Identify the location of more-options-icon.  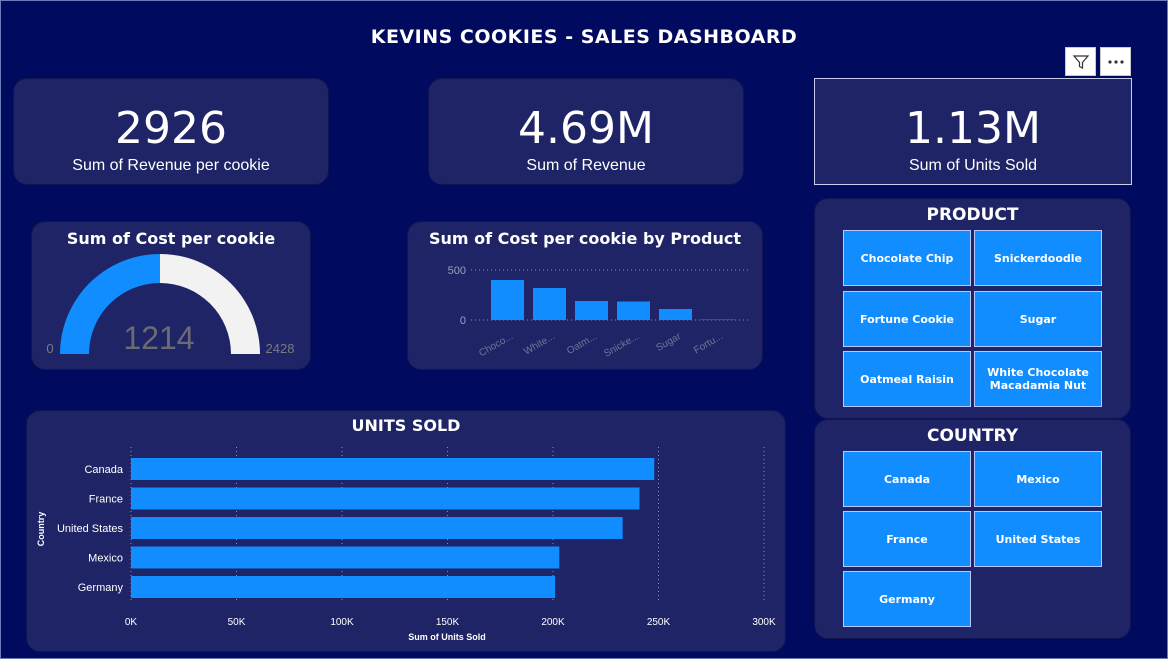
(1115, 61).